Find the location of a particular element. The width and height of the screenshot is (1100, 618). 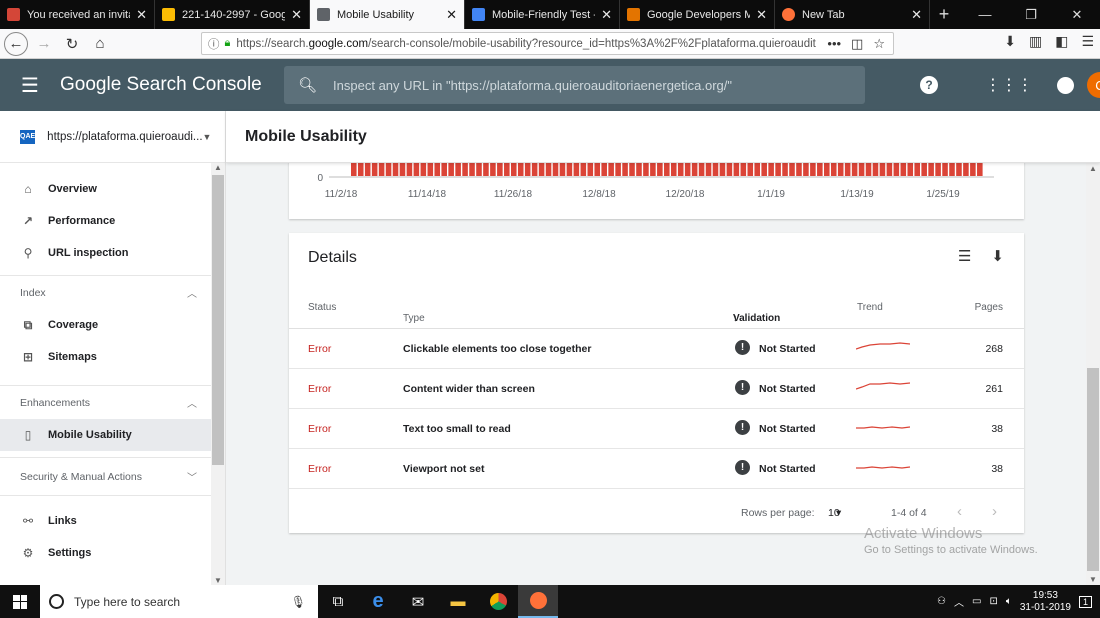

battery-icon: ▭ is located at coordinates (976, 601).